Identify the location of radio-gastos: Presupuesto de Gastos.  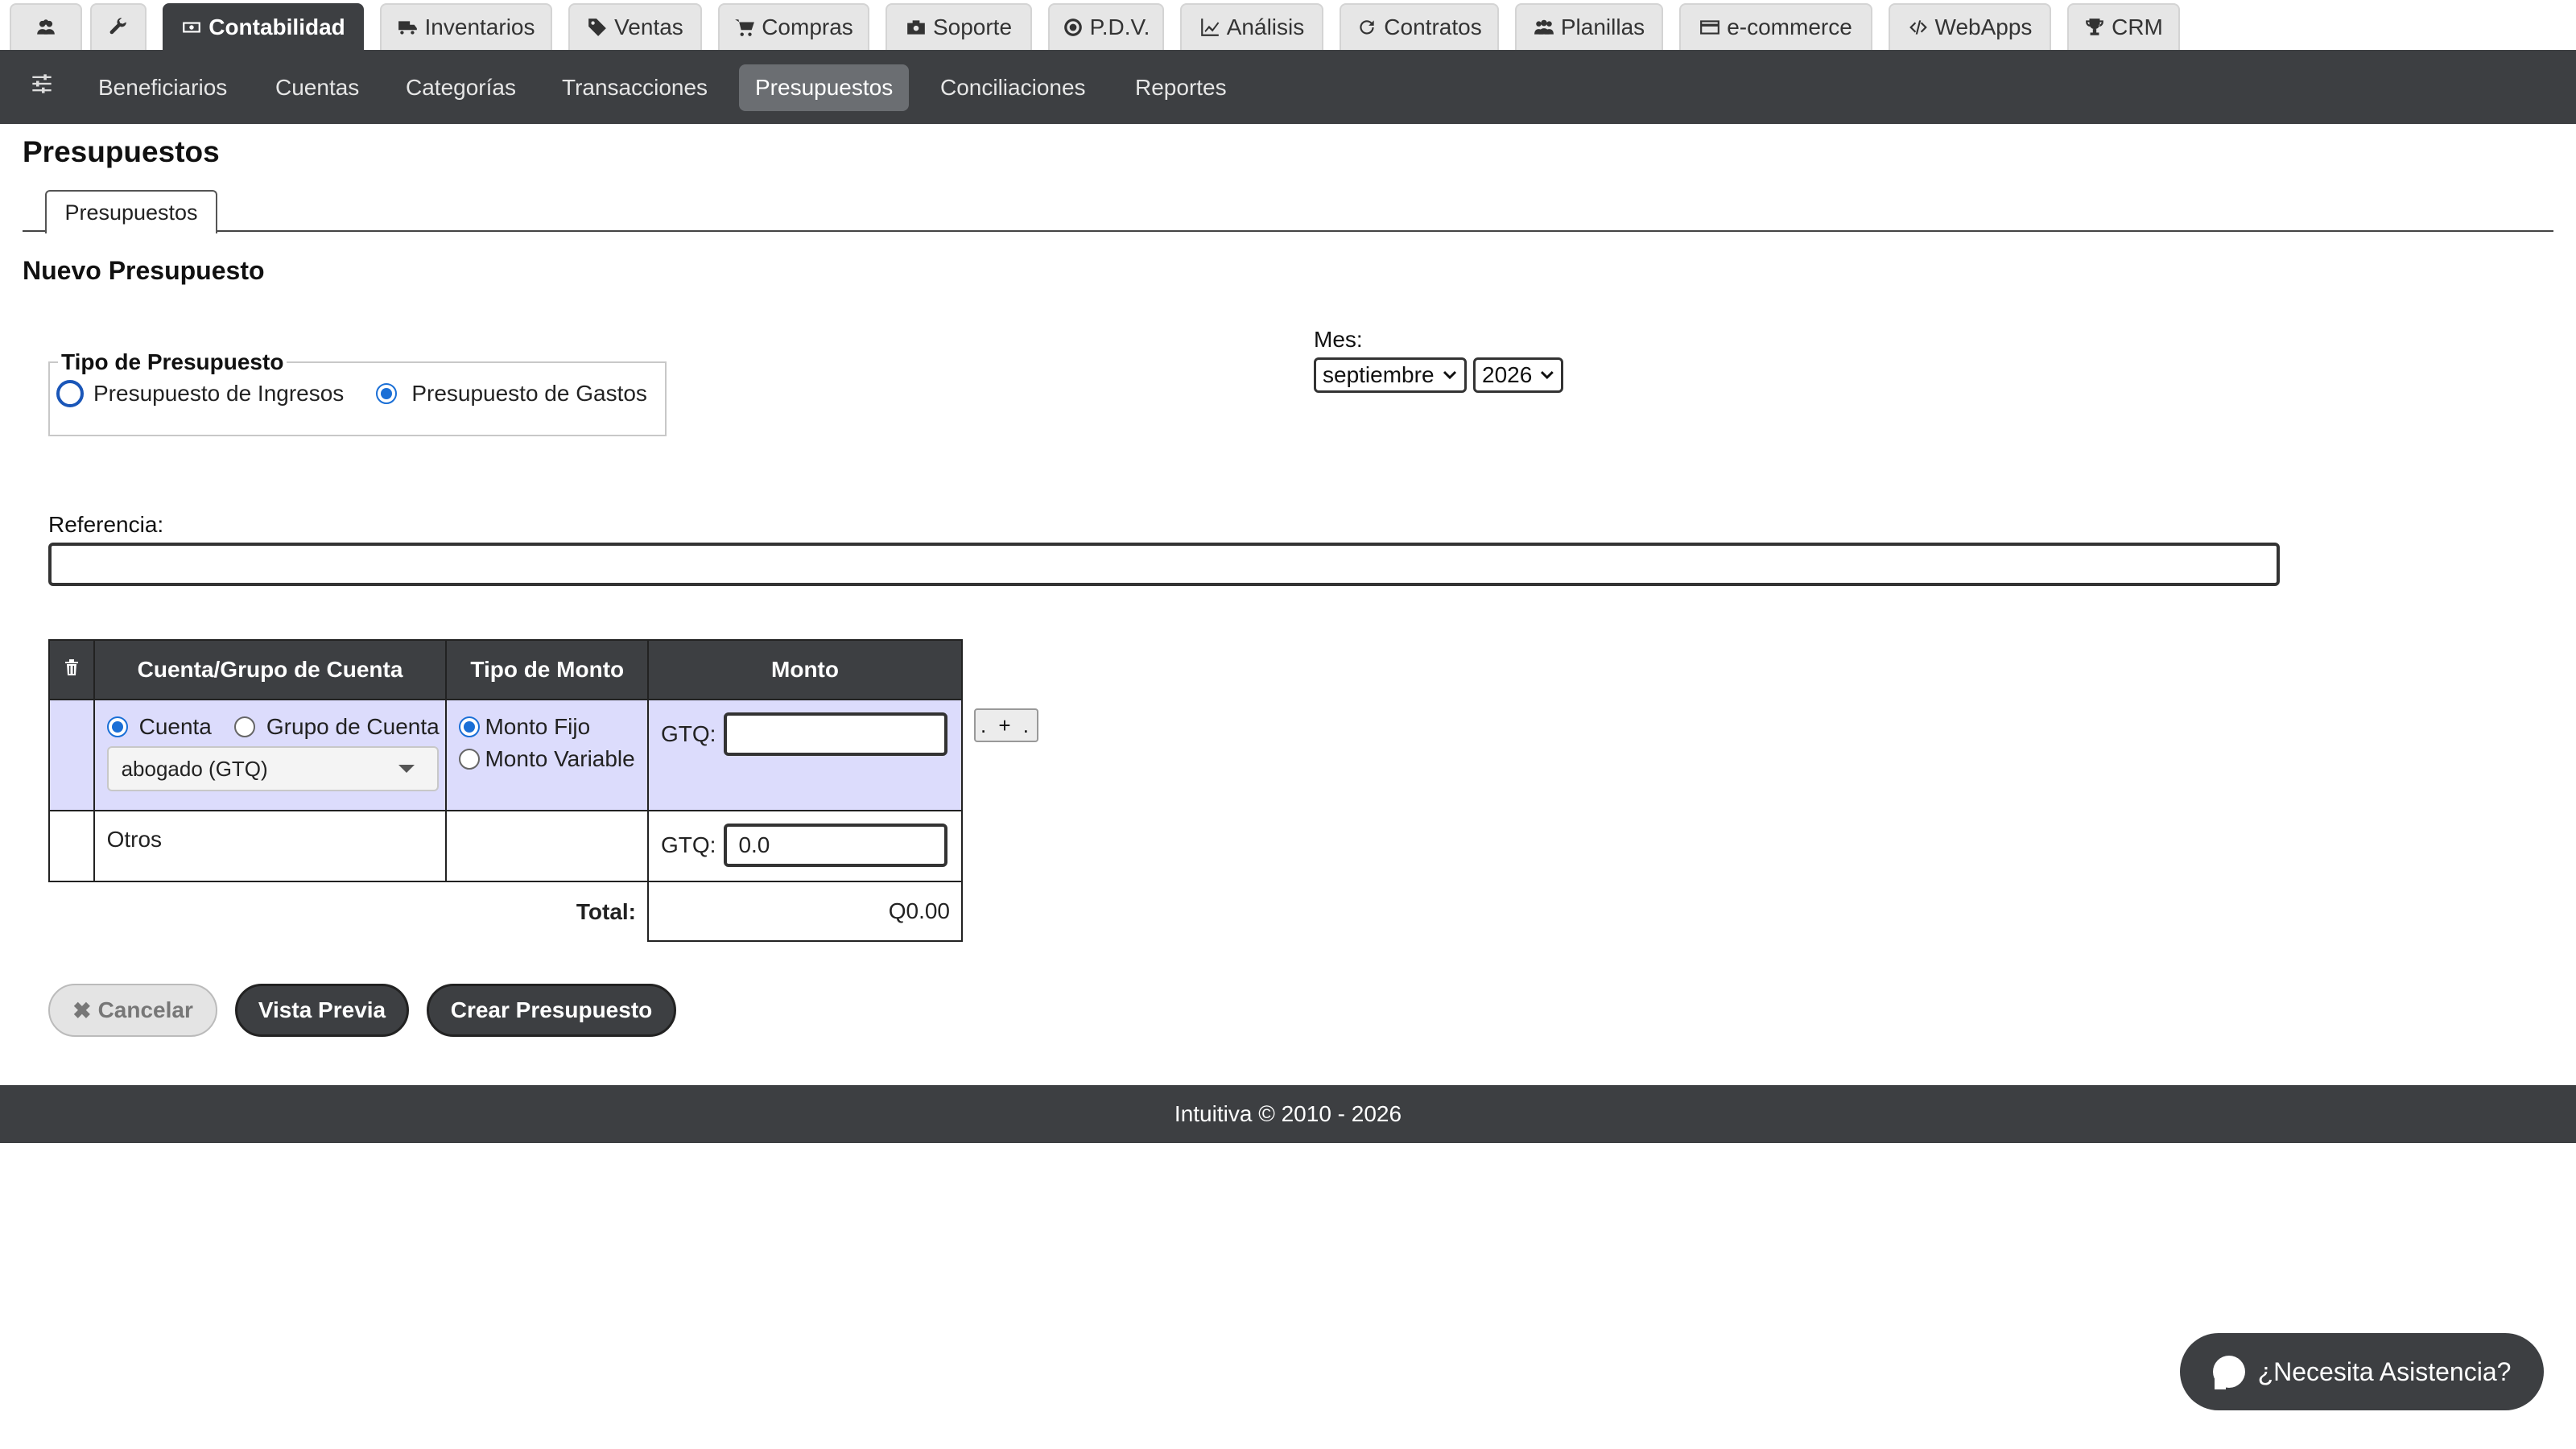
(511, 394).